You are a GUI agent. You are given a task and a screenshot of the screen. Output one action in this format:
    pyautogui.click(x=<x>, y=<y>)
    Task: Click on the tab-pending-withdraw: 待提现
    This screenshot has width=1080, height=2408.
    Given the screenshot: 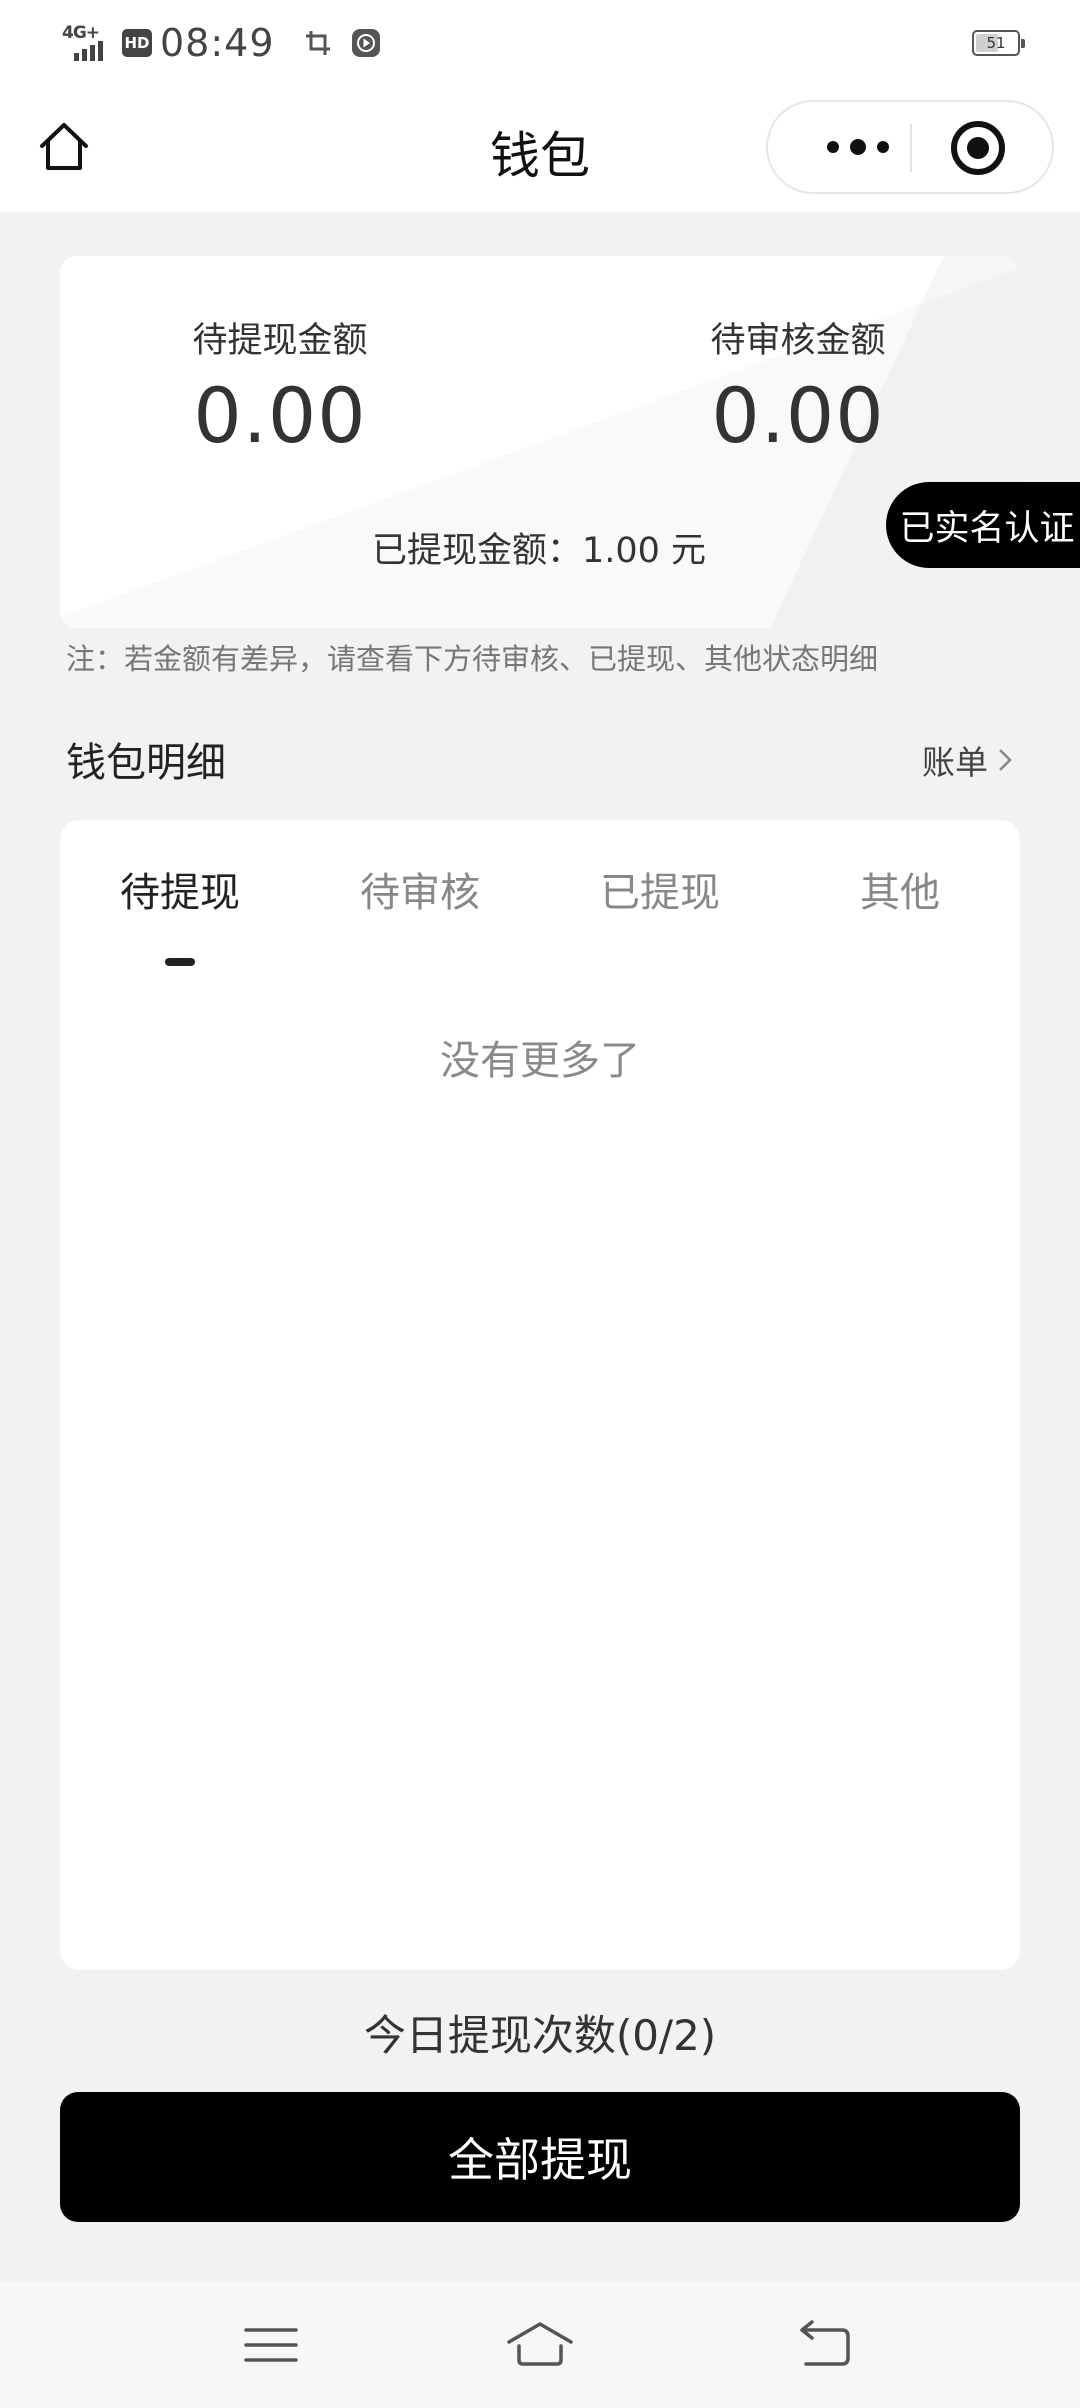 What is the action you would take?
    pyautogui.click(x=180, y=913)
    